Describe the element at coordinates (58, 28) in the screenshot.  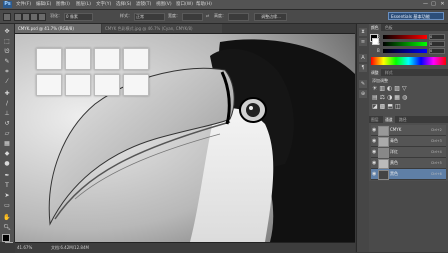
I see `tab-cmyk-psd: CMYK.psd @ 41.7% (RGB/8)` at that location.